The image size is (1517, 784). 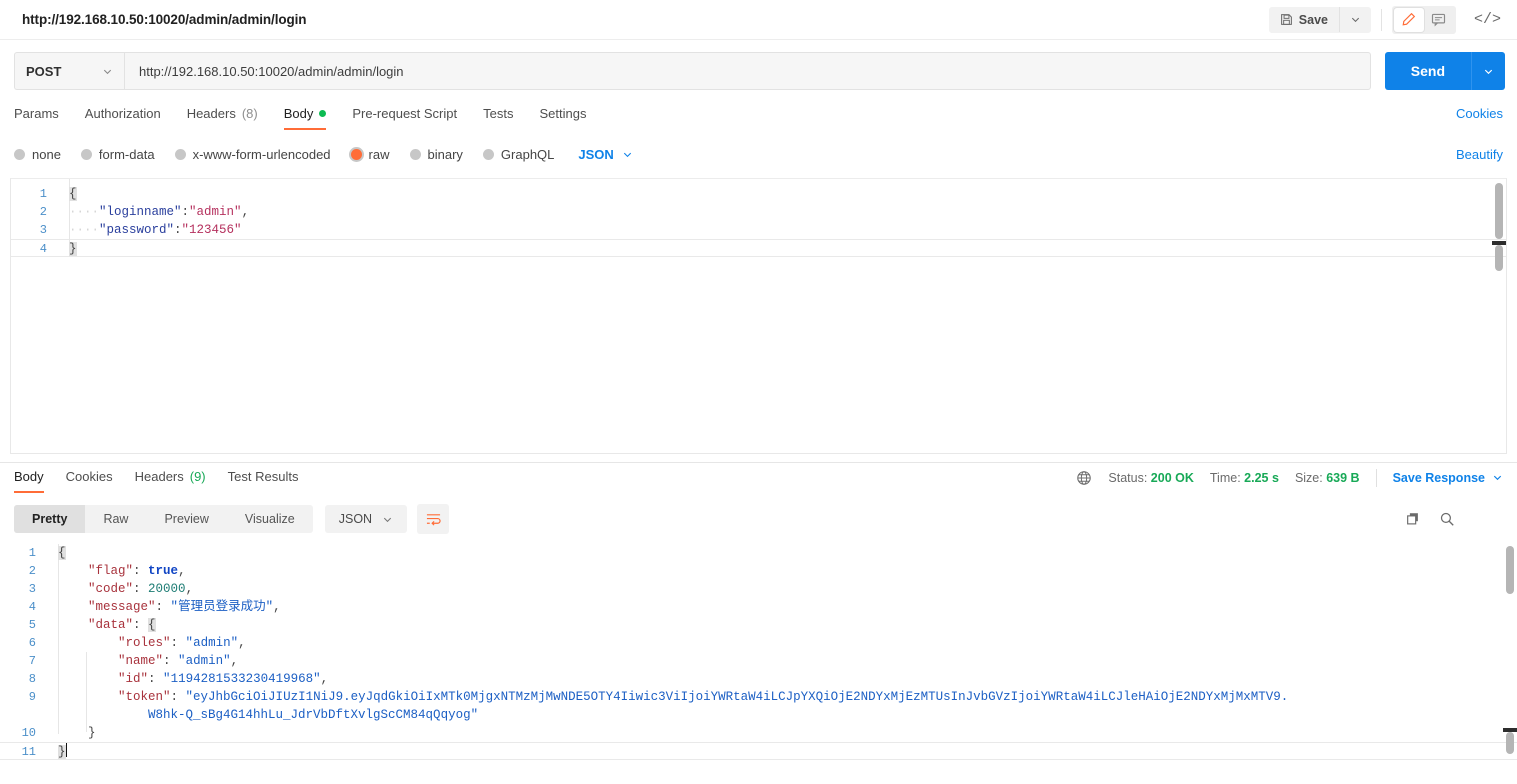 I want to click on send-button: Send, so click(x=1427, y=71).